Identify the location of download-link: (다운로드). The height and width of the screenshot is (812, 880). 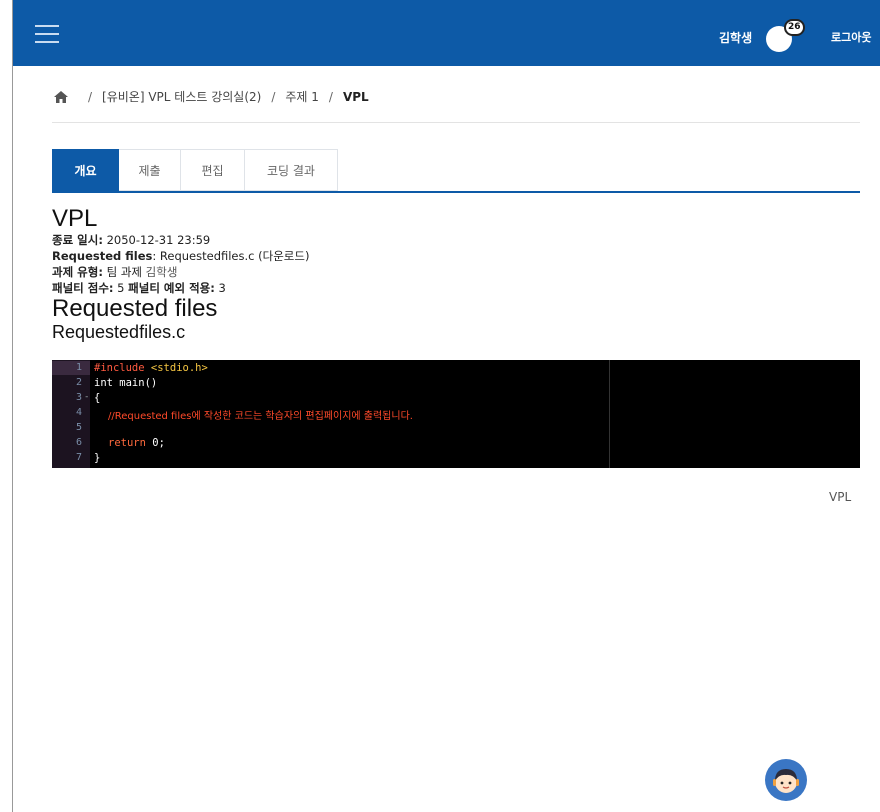
(283, 256).